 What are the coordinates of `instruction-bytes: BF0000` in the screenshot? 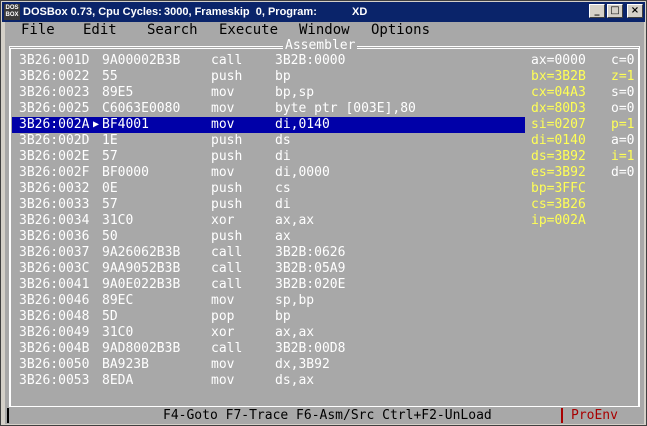 It's located at (125, 172).